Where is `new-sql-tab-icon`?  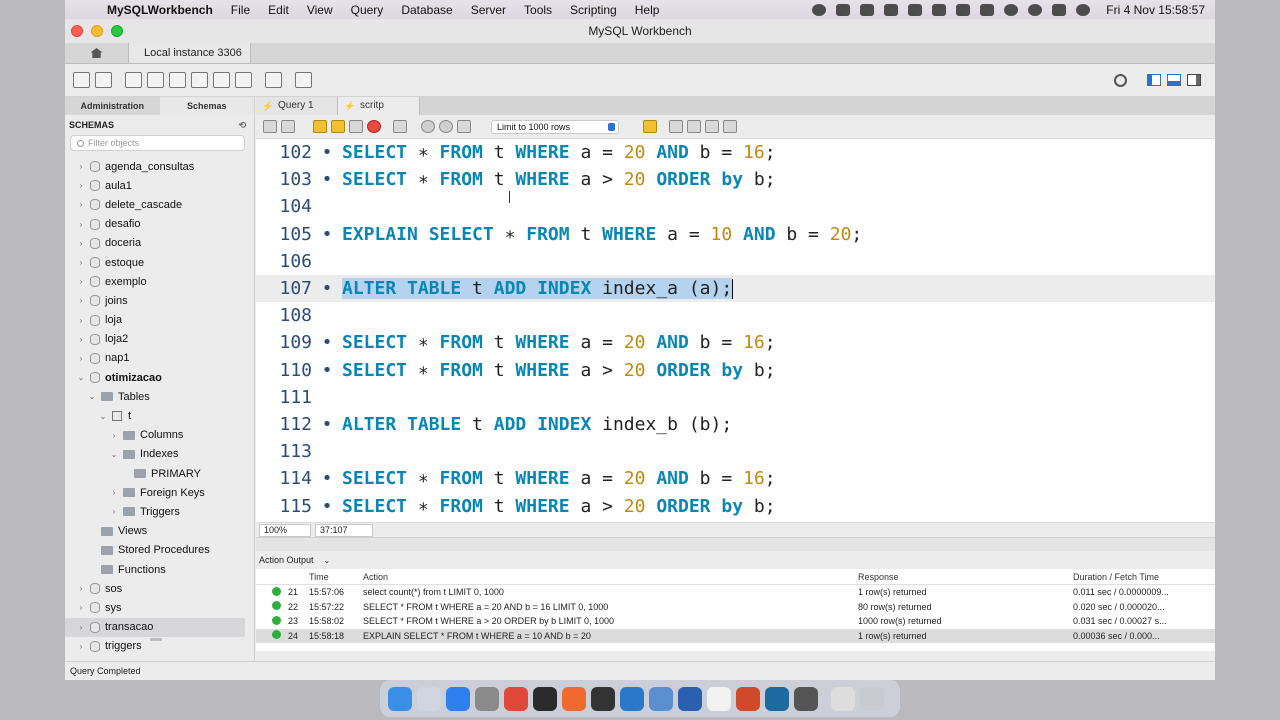
new-sql-tab-icon is located at coordinates (81, 80).